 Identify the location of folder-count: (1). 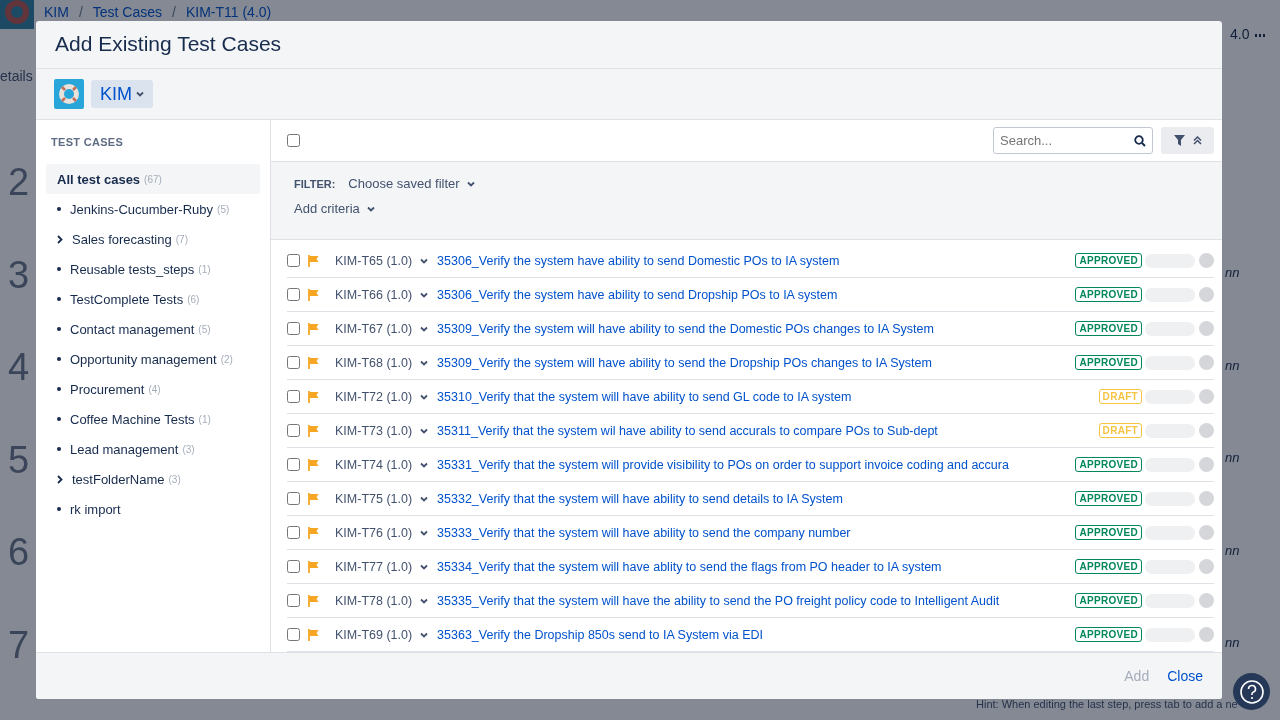
(204, 269).